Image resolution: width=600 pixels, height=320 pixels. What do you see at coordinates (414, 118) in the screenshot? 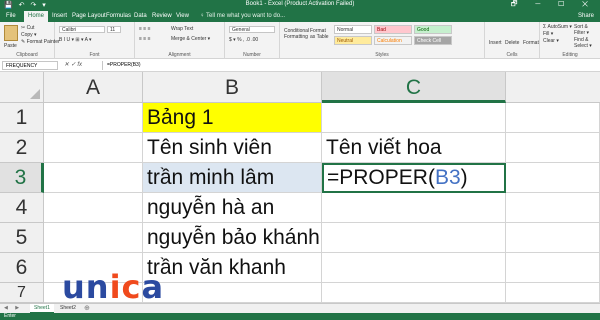
I see `cell-c1` at bounding box center [414, 118].